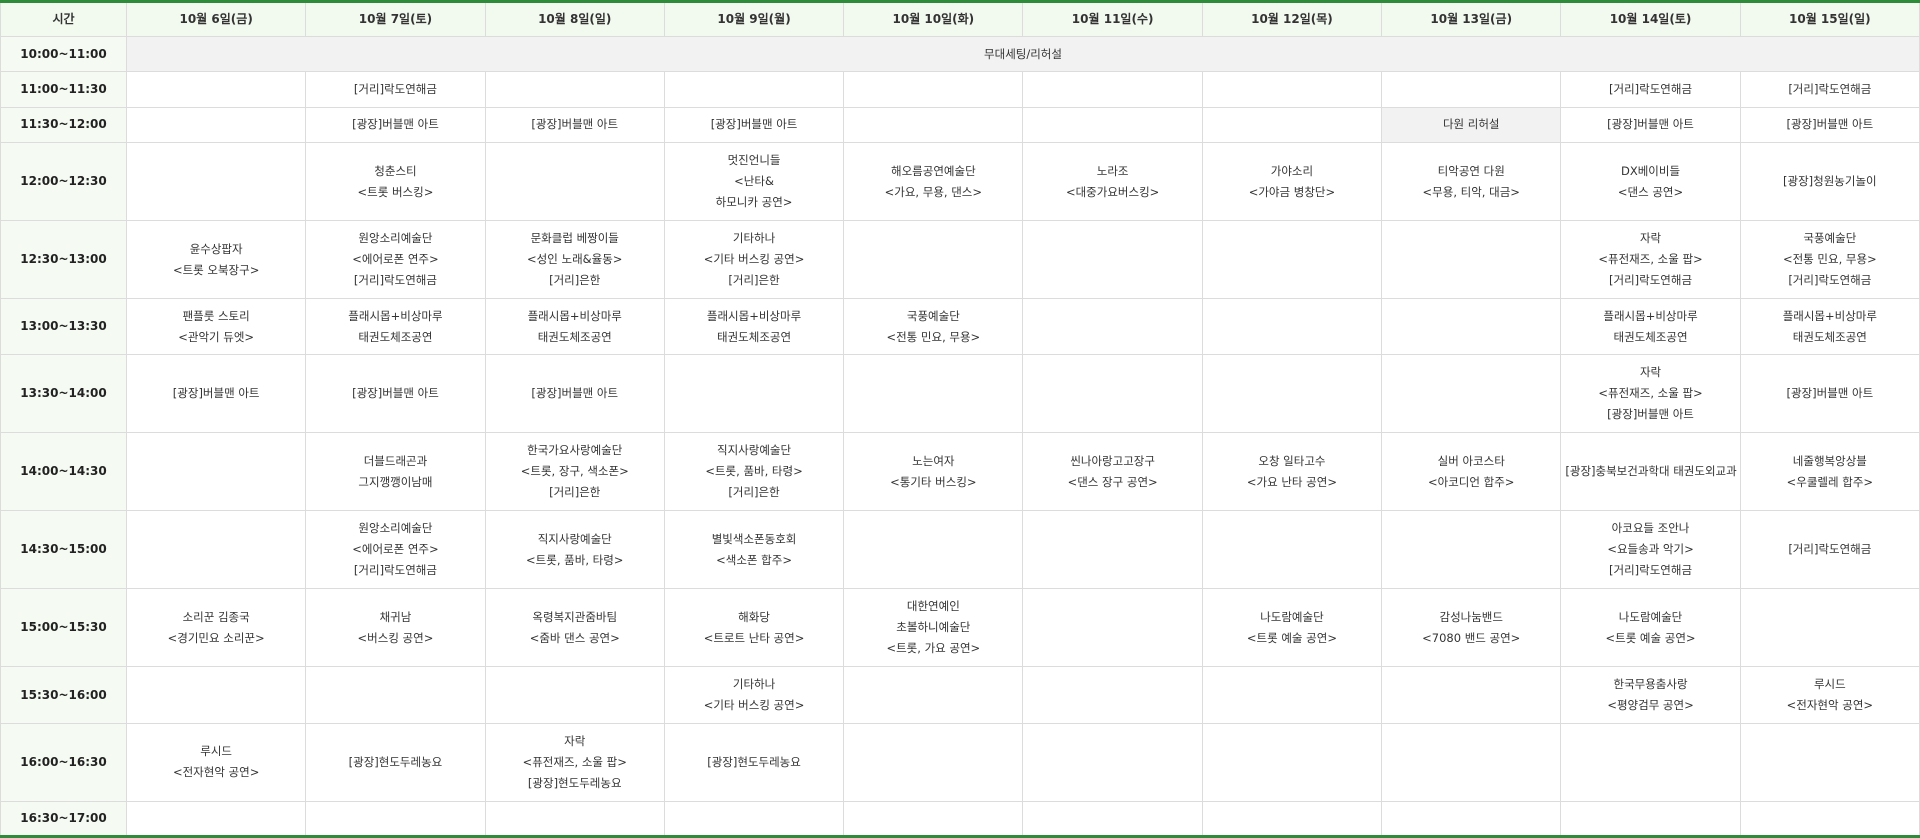  What do you see at coordinates (63, 125) in the screenshot?
I see `time-slot: 11:30~12:00` at bounding box center [63, 125].